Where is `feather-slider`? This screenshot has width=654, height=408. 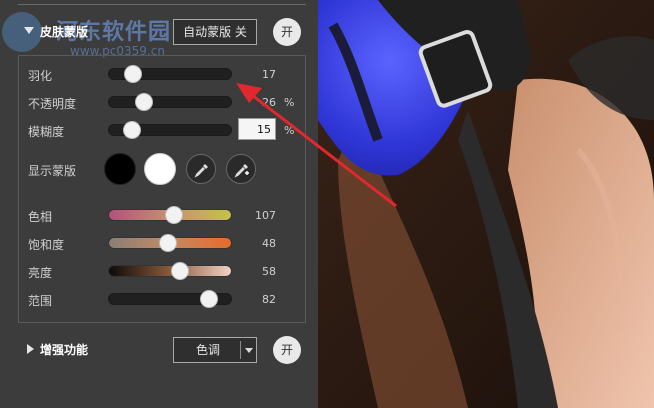 feather-slider is located at coordinates (170, 74).